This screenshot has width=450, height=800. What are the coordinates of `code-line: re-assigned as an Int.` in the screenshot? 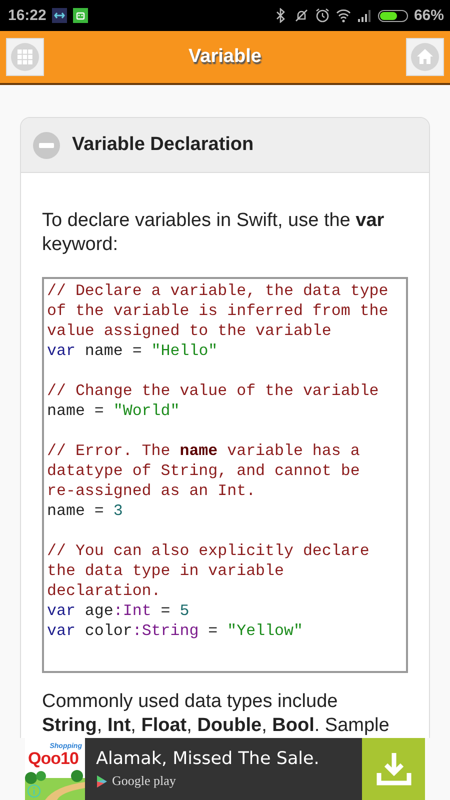 It's located at (152, 491).